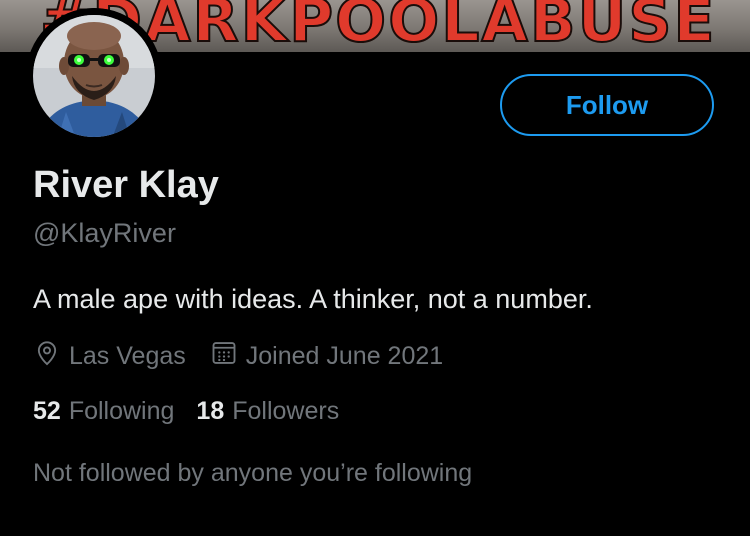 The height and width of the screenshot is (536, 750). What do you see at coordinates (47, 411) in the screenshot?
I see `following-count: 52` at bounding box center [47, 411].